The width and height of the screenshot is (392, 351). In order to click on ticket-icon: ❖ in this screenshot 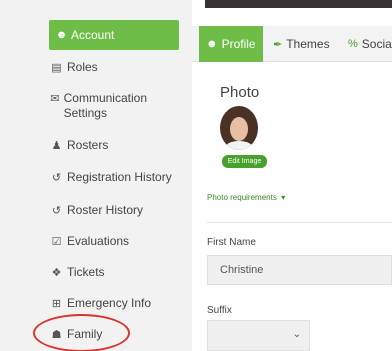, I will do `click(56, 272)`.